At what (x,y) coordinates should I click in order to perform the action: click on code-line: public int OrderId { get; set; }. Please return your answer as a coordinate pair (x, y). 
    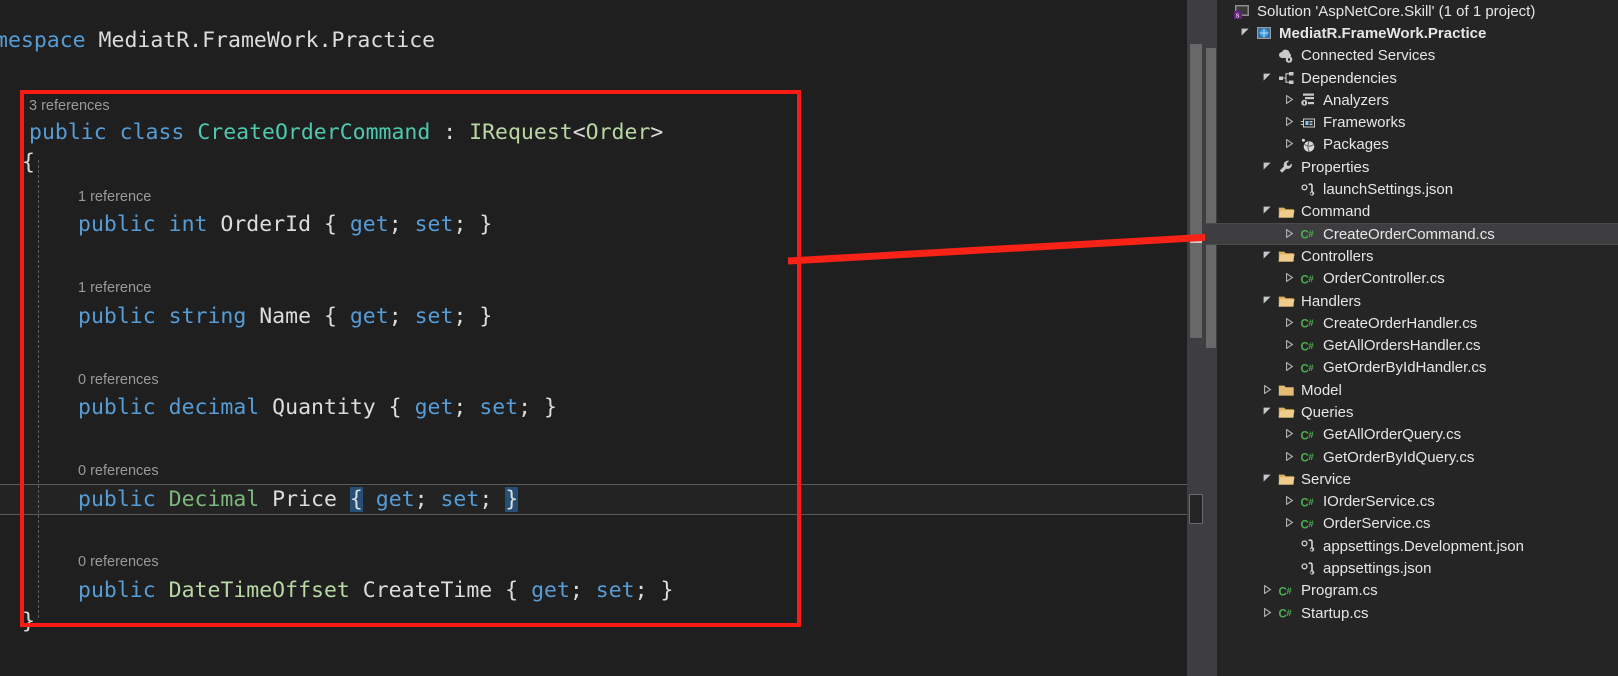
    Looking at the image, I should click on (285, 225).